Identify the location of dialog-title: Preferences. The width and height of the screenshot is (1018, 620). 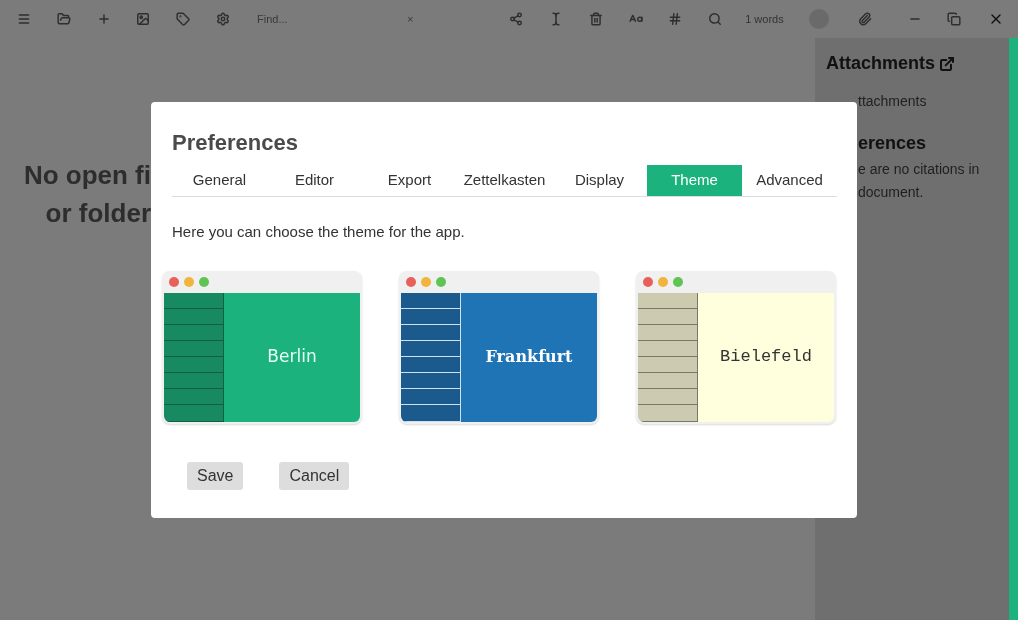
(235, 143).